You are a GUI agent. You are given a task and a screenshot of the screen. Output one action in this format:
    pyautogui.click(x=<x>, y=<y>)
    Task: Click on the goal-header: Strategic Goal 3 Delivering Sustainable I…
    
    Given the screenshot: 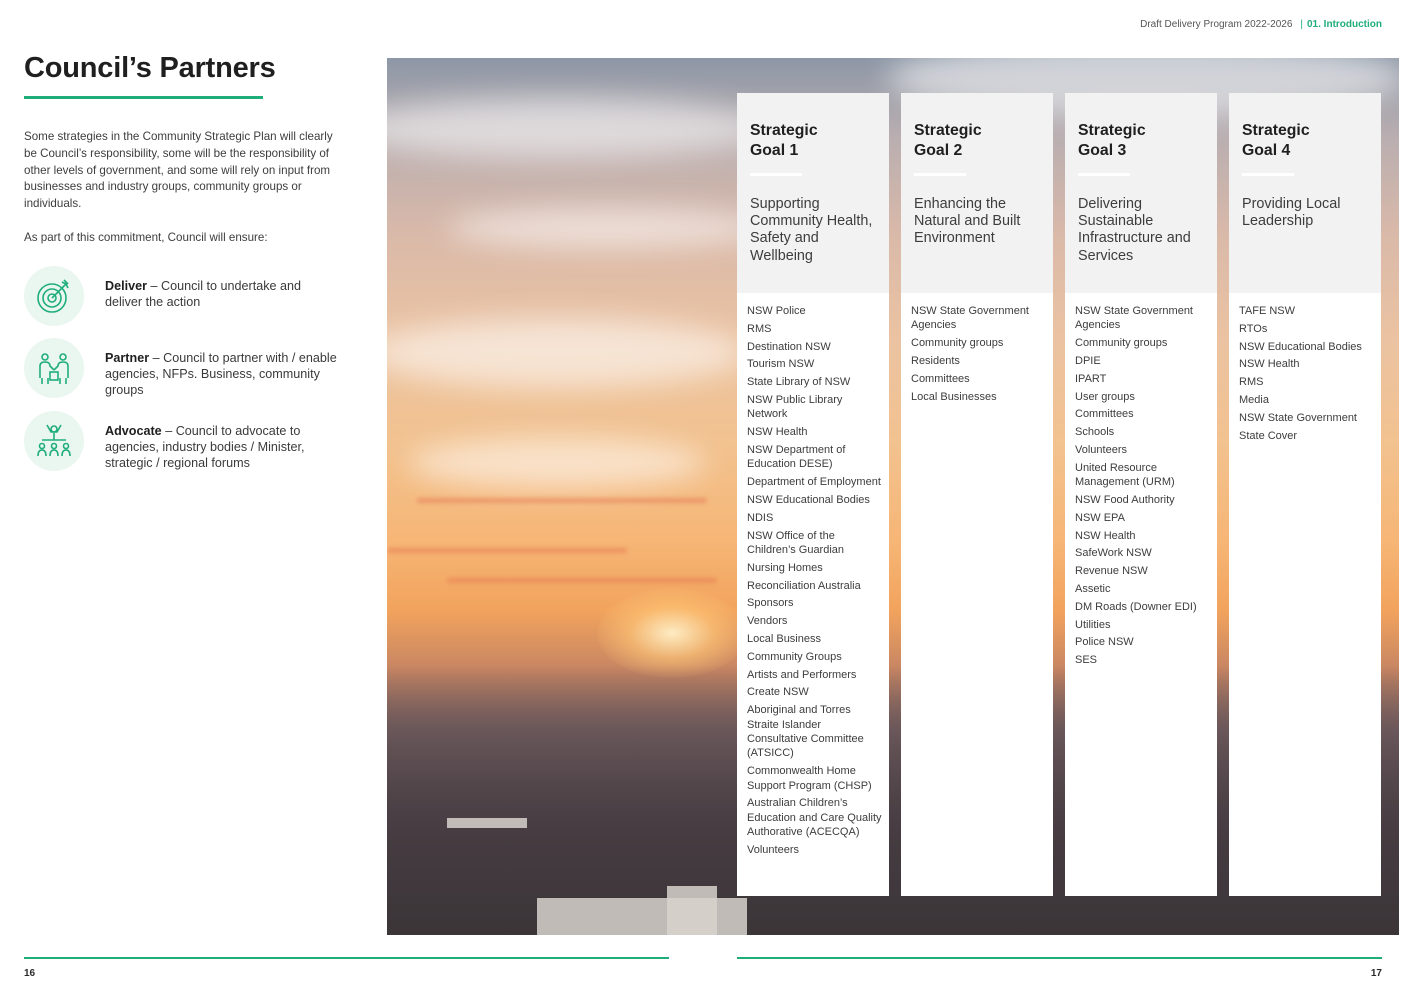 What is the action you would take?
    pyautogui.click(x=1141, y=193)
    